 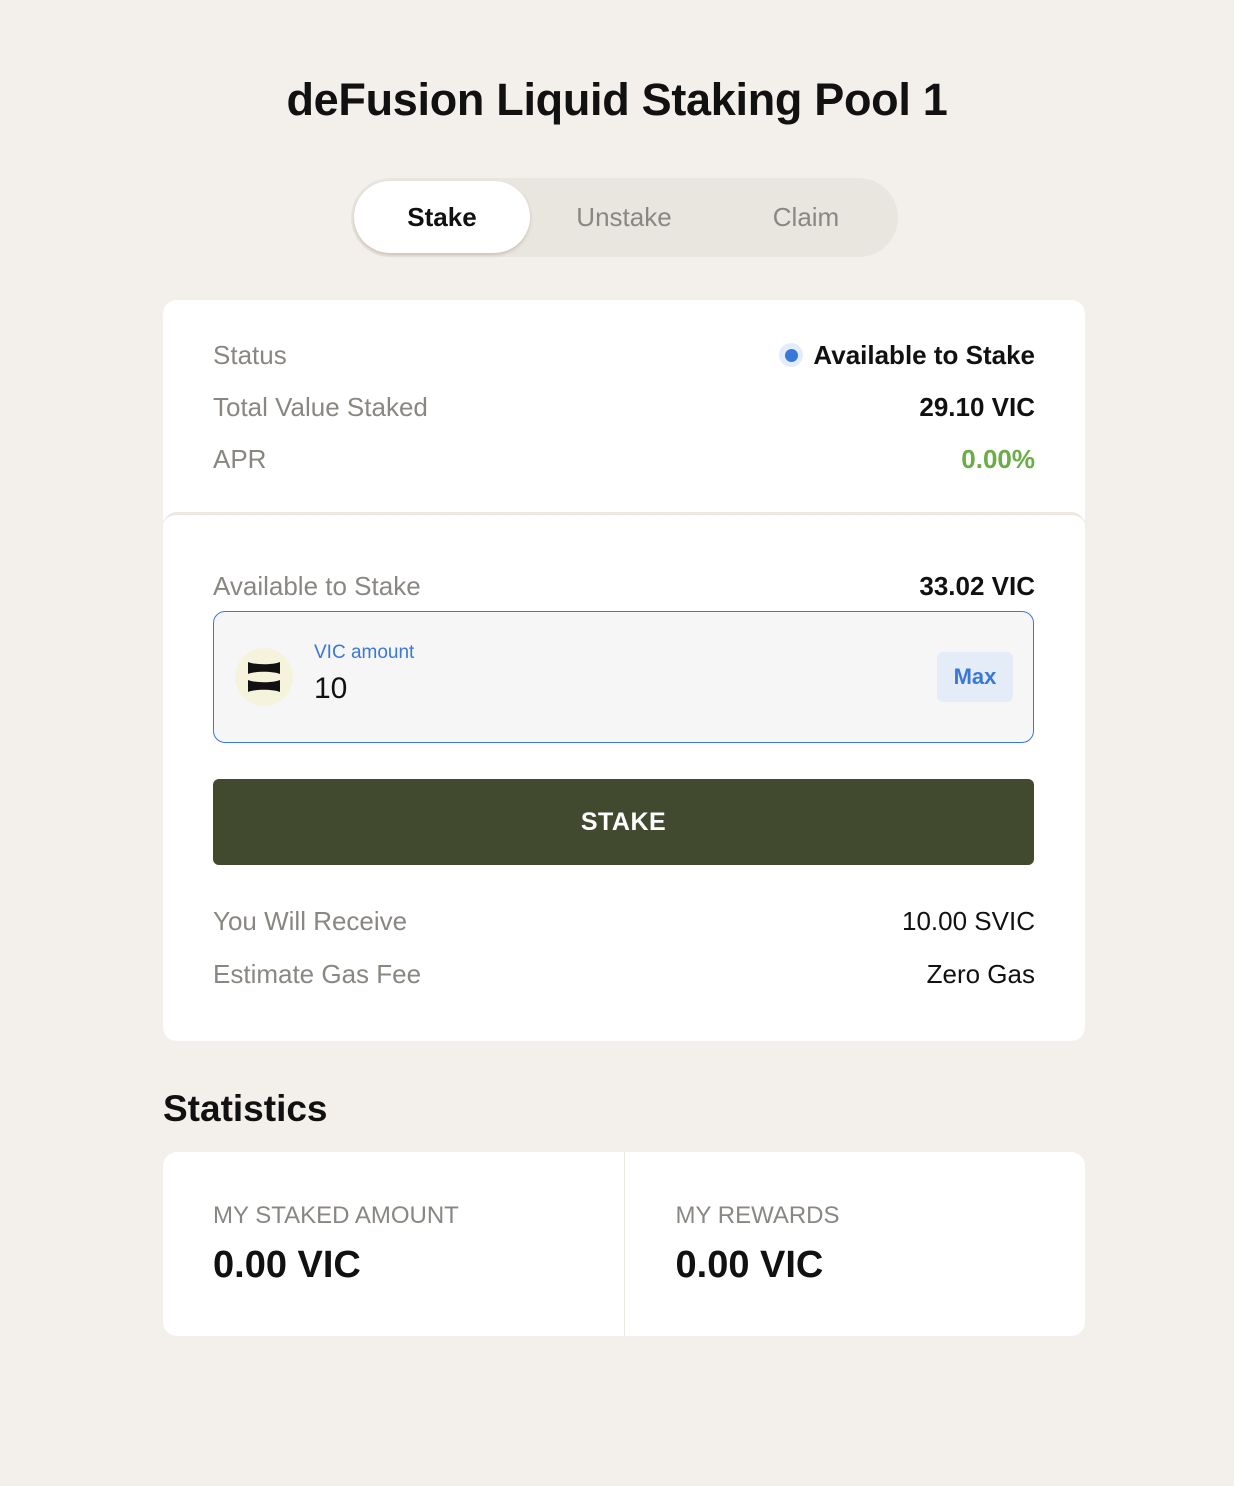 What do you see at coordinates (320, 406) in the screenshot?
I see `tvs-label: Total Value Staked` at bounding box center [320, 406].